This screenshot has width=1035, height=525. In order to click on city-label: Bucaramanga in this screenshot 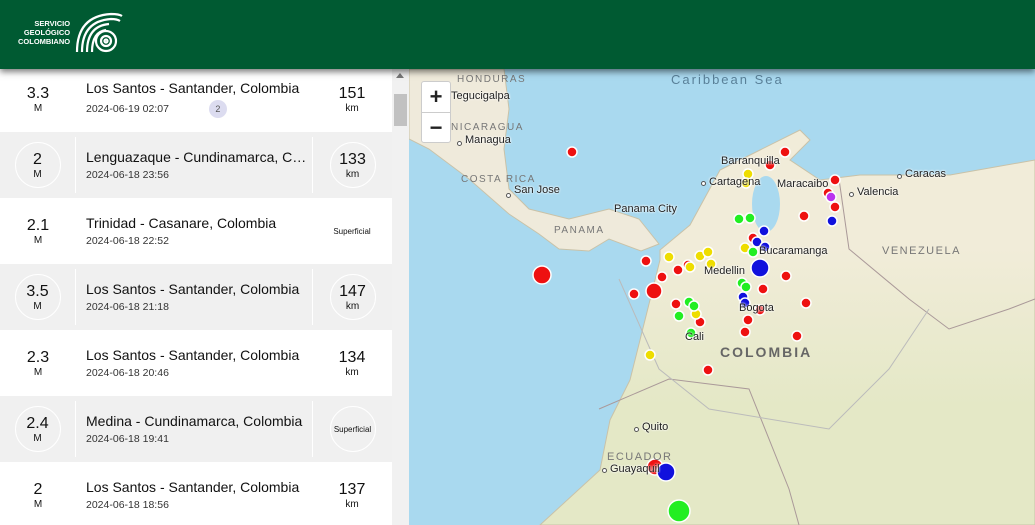, I will do `click(793, 251)`.